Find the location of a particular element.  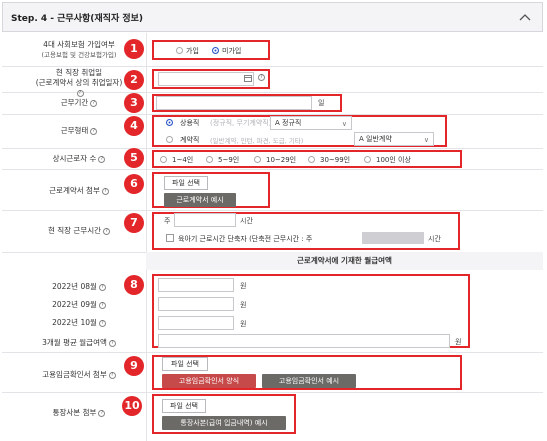

employment-contract-select: A 일반계약 ∨ is located at coordinates (394, 139).